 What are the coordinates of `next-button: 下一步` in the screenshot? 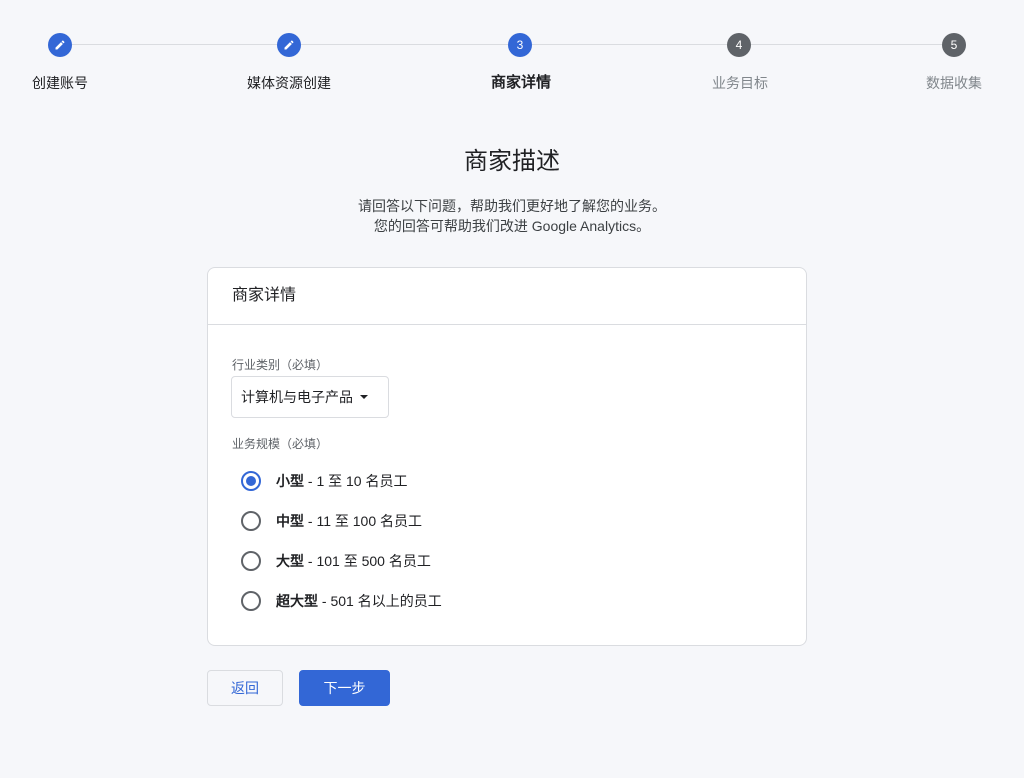 It's located at (344, 688).